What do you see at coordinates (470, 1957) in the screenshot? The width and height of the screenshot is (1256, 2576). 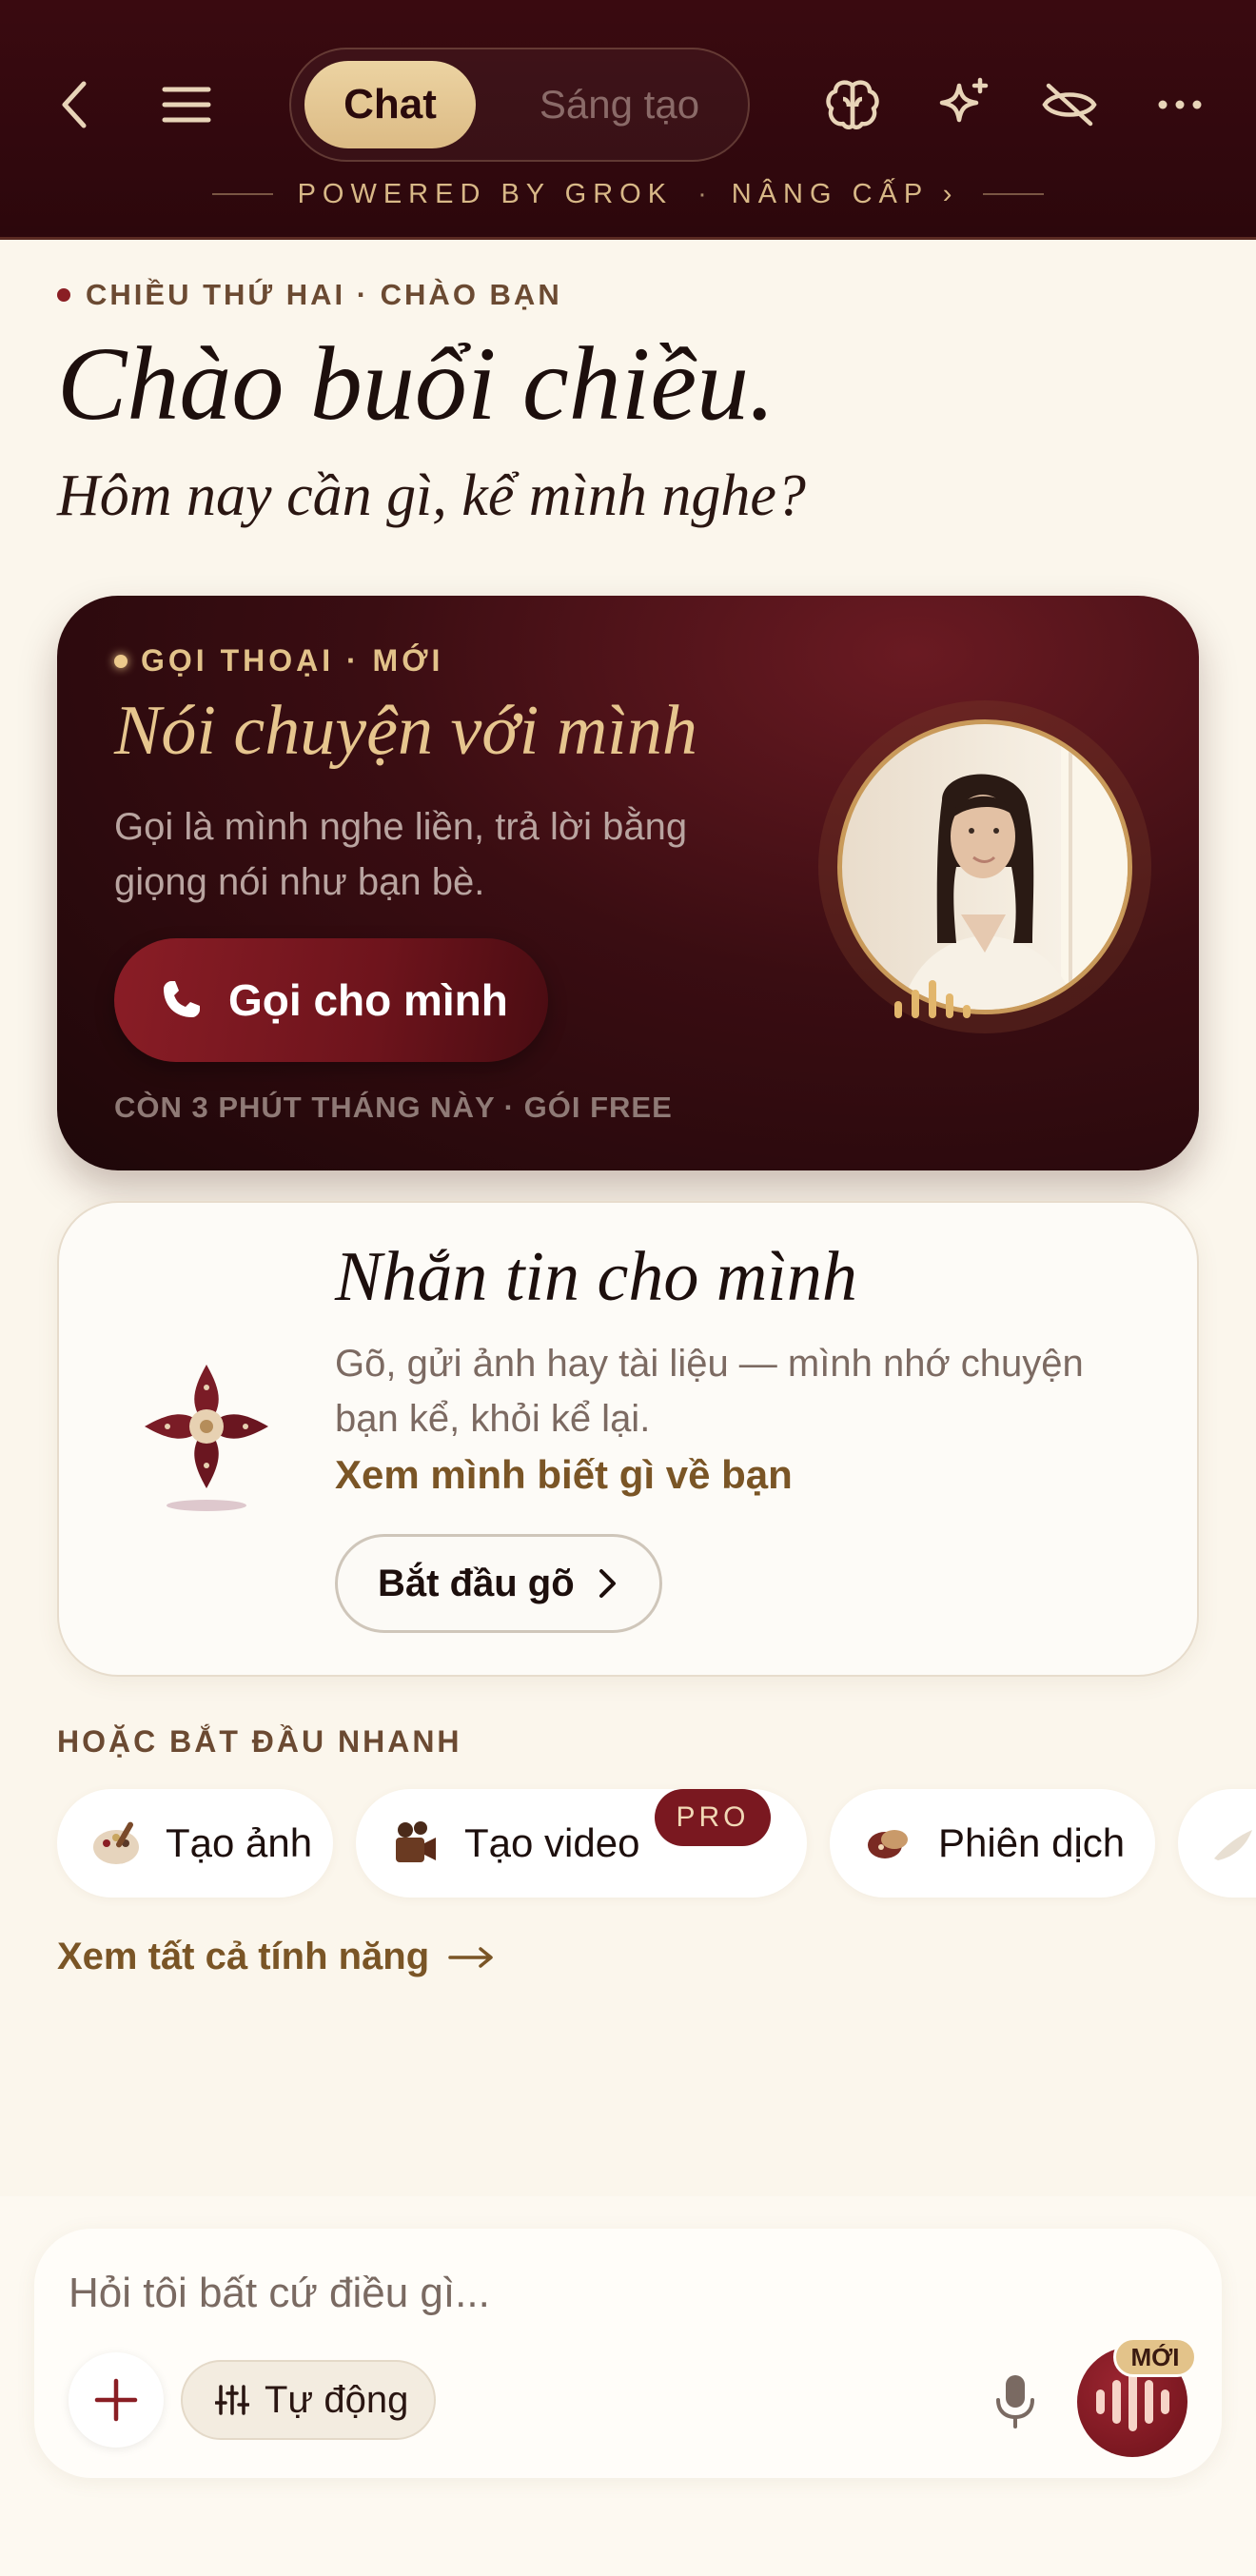 I see `arrow-right-icon` at bounding box center [470, 1957].